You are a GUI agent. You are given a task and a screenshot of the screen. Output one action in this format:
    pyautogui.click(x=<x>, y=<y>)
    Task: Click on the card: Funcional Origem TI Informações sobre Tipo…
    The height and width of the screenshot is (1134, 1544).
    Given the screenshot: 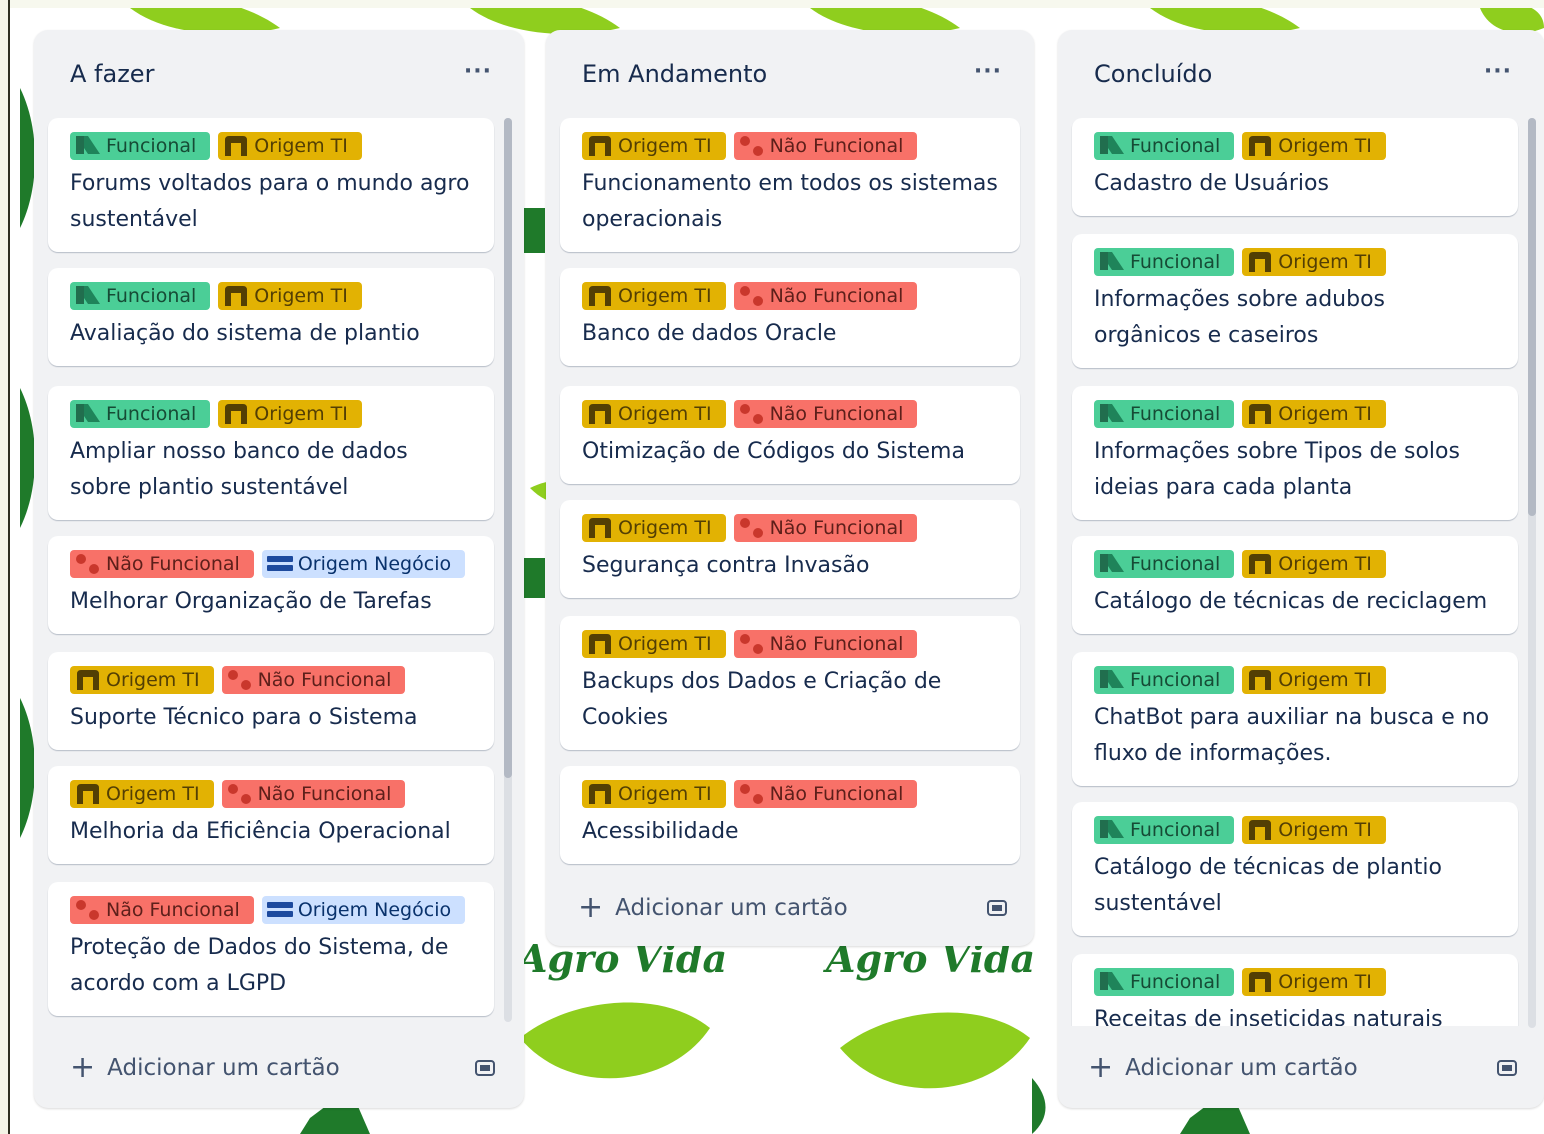 What is the action you would take?
    pyautogui.click(x=1295, y=453)
    